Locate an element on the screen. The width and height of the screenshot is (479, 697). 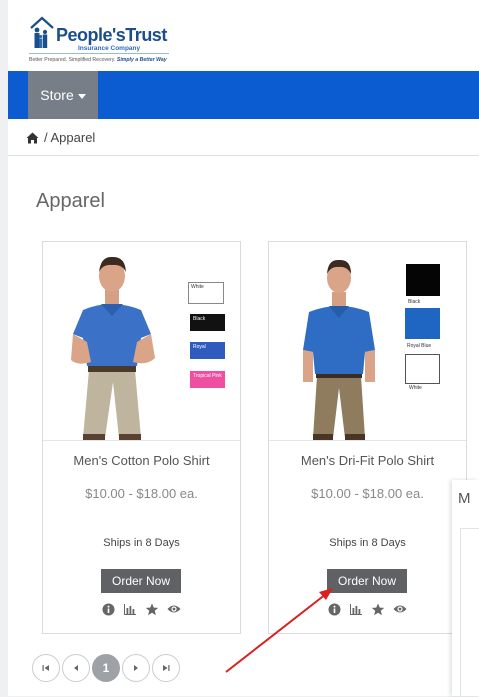
last-page-icon is located at coordinates (166, 668).